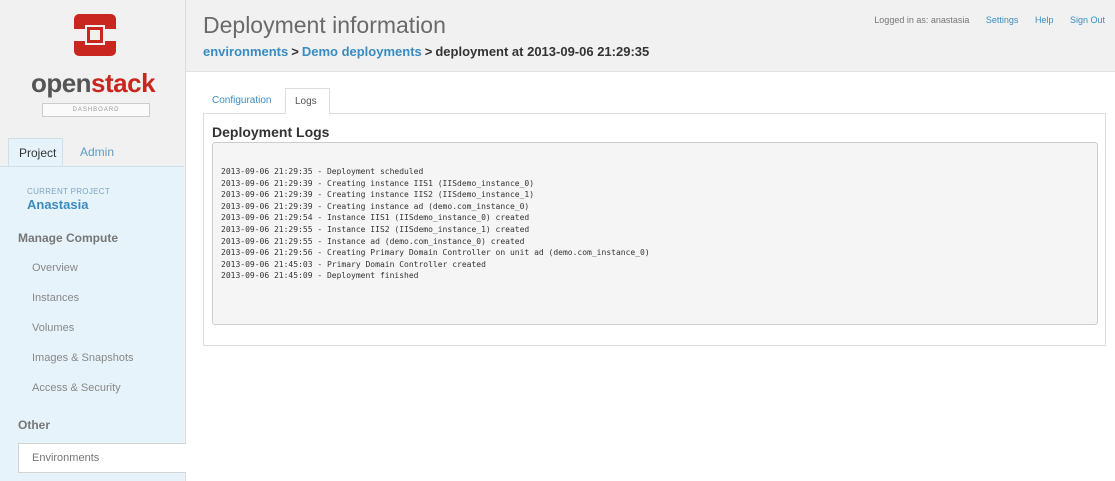 This screenshot has width=1115, height=481. I want to click on sign-out-link: Sign Out, so click(1087, 20).